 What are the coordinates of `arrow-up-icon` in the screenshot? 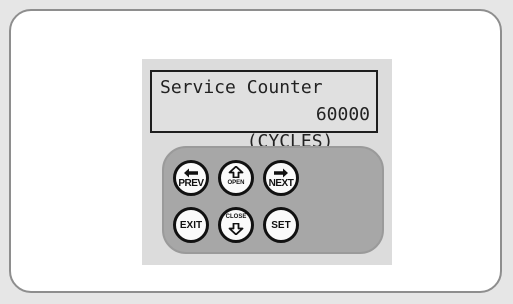 It's located at (236, 172).